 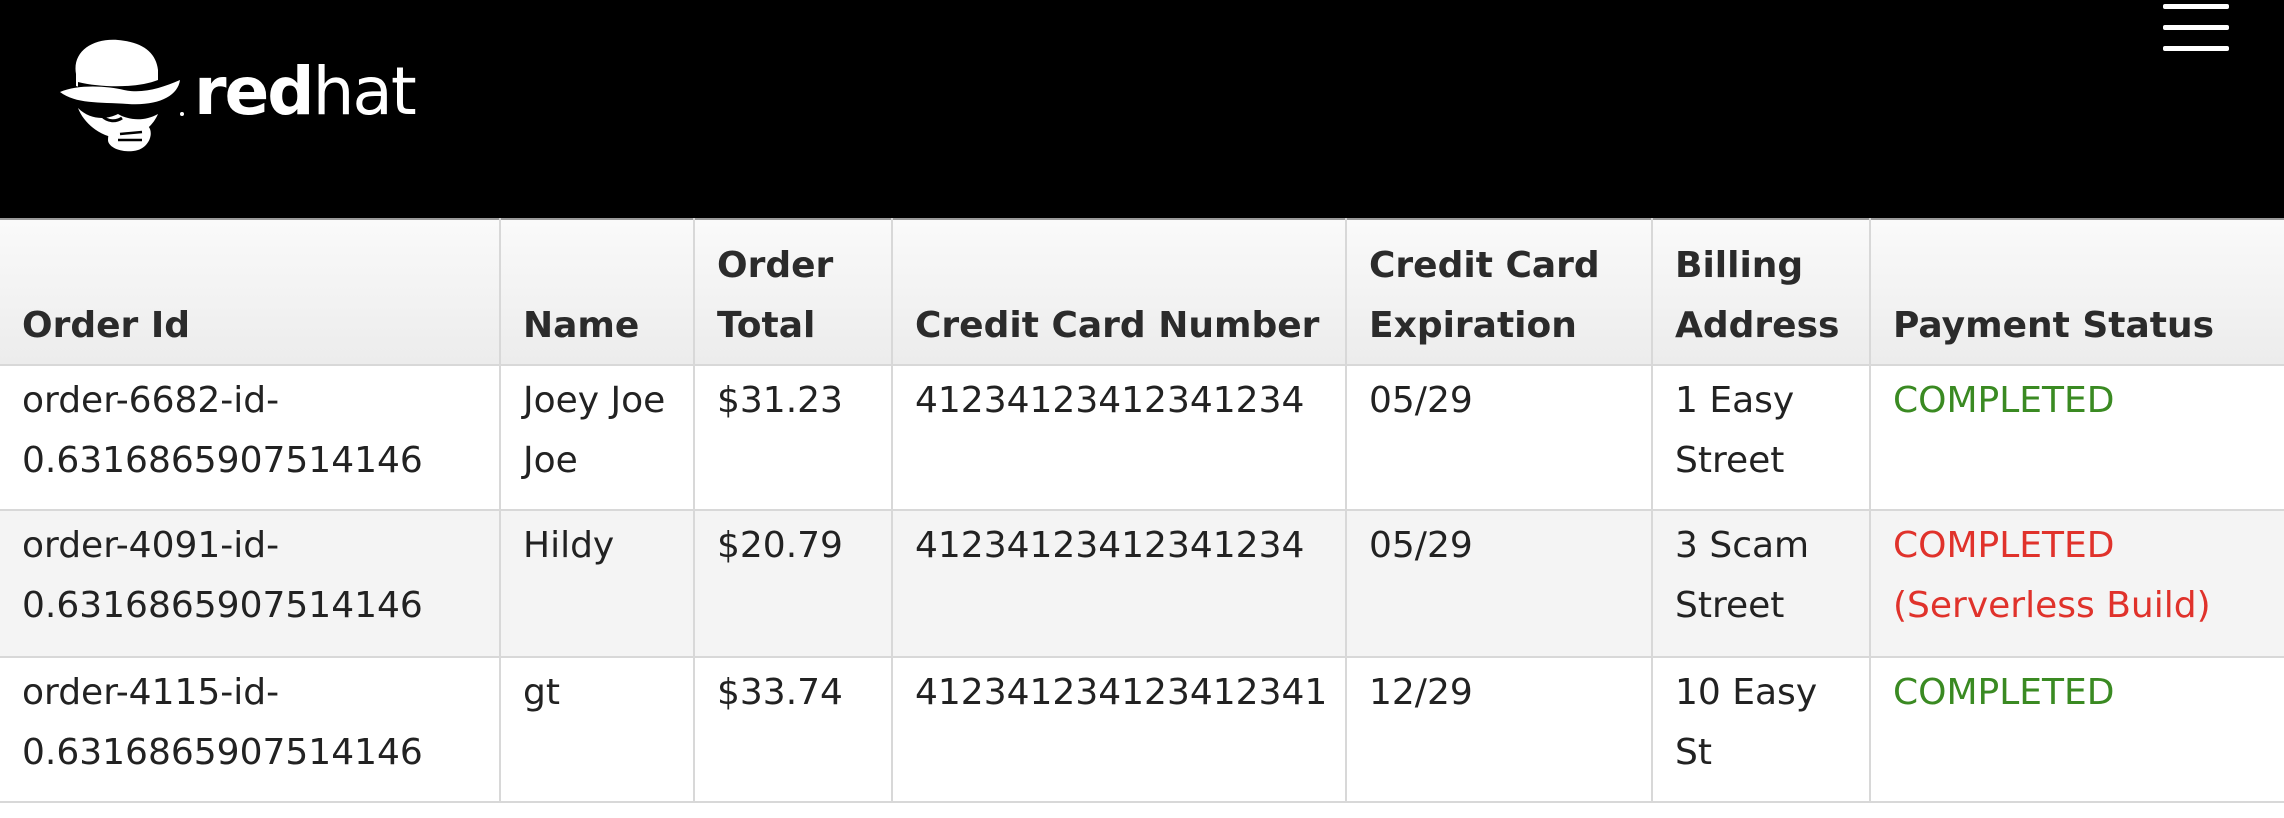 What do you see at coordinates (597, 729) in the screenshot?
I see `cell-name: gt` at bounding box center [597, 729].